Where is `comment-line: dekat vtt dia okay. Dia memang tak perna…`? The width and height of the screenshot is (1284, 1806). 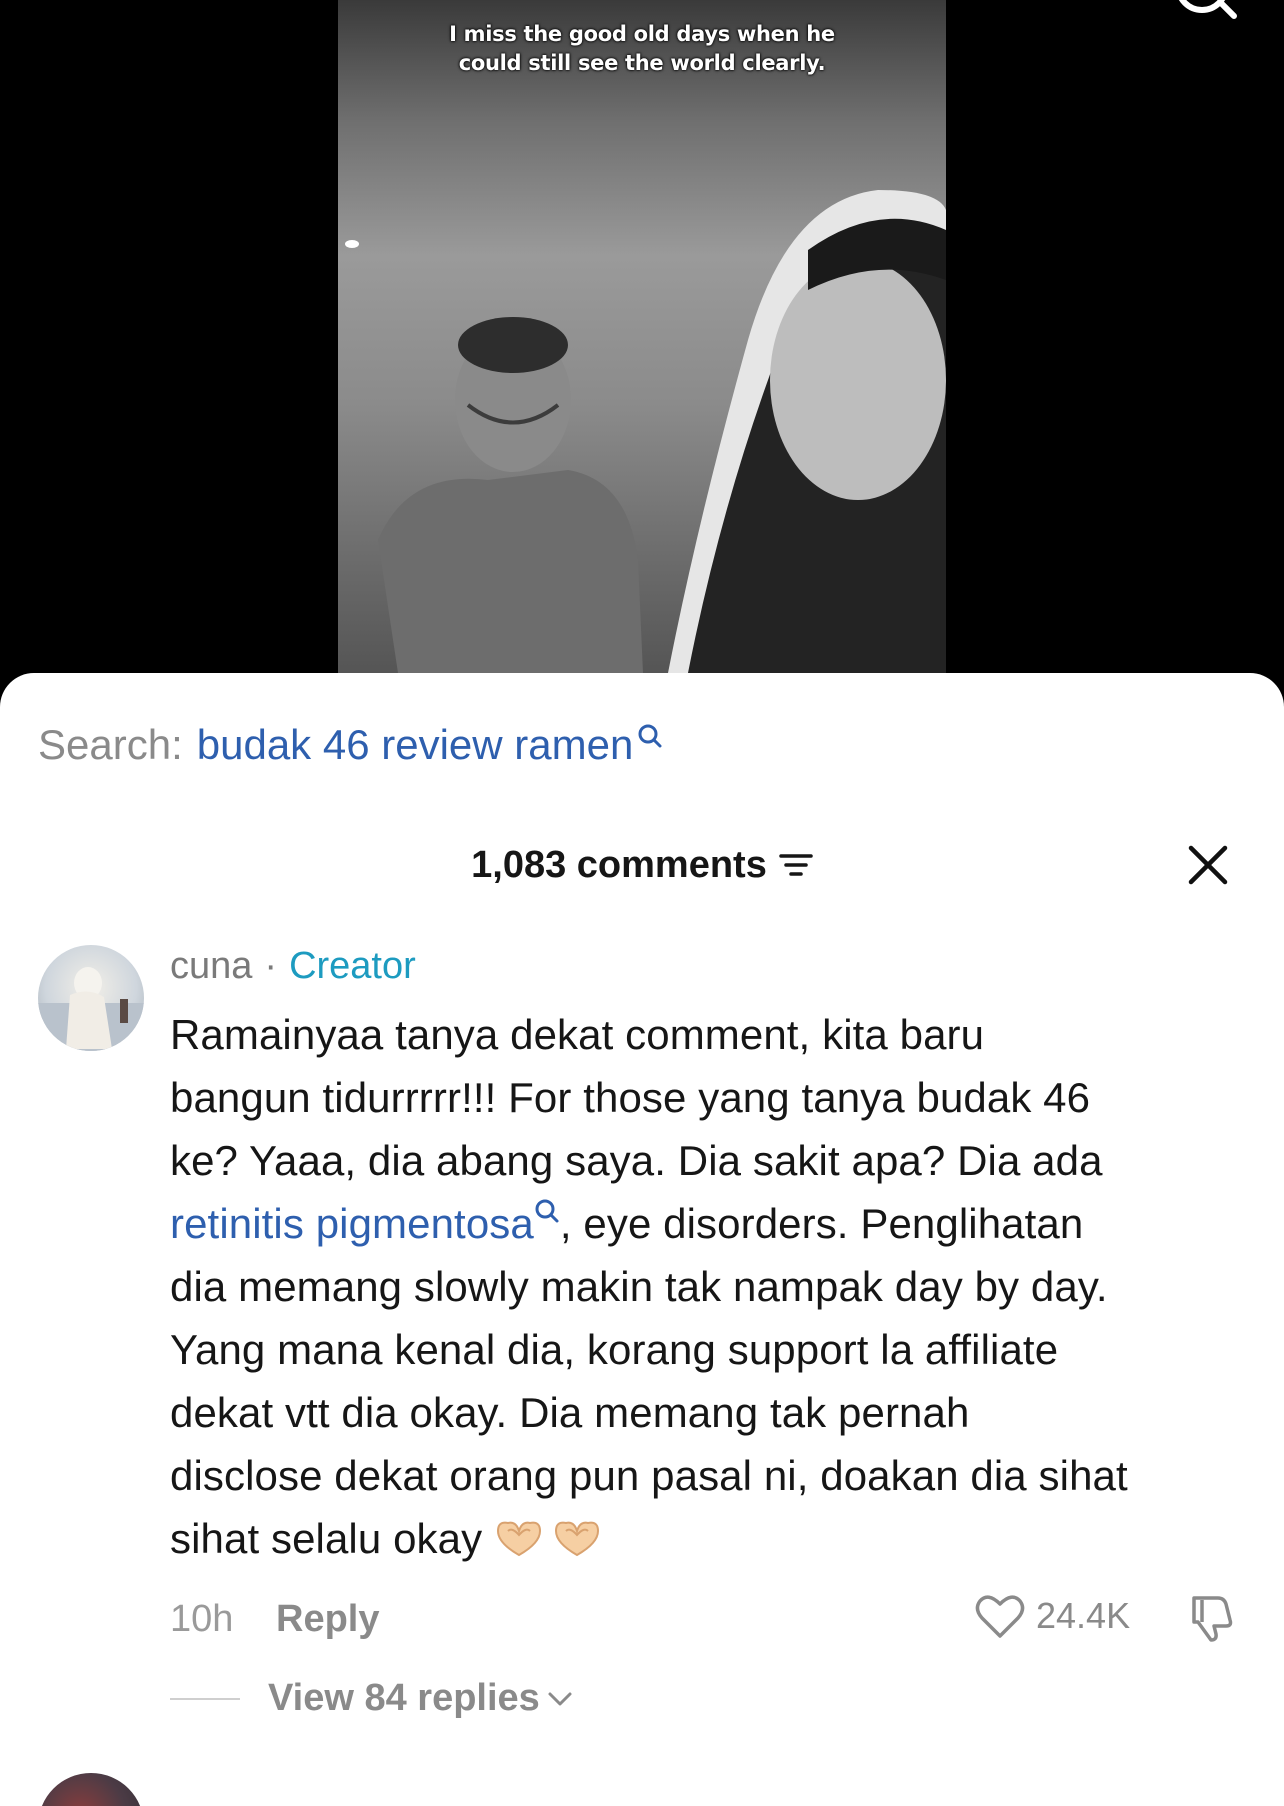 comment-line: dekat vtt dia okay. Dia memang tak perna… is located at coordinates (570, 1412).